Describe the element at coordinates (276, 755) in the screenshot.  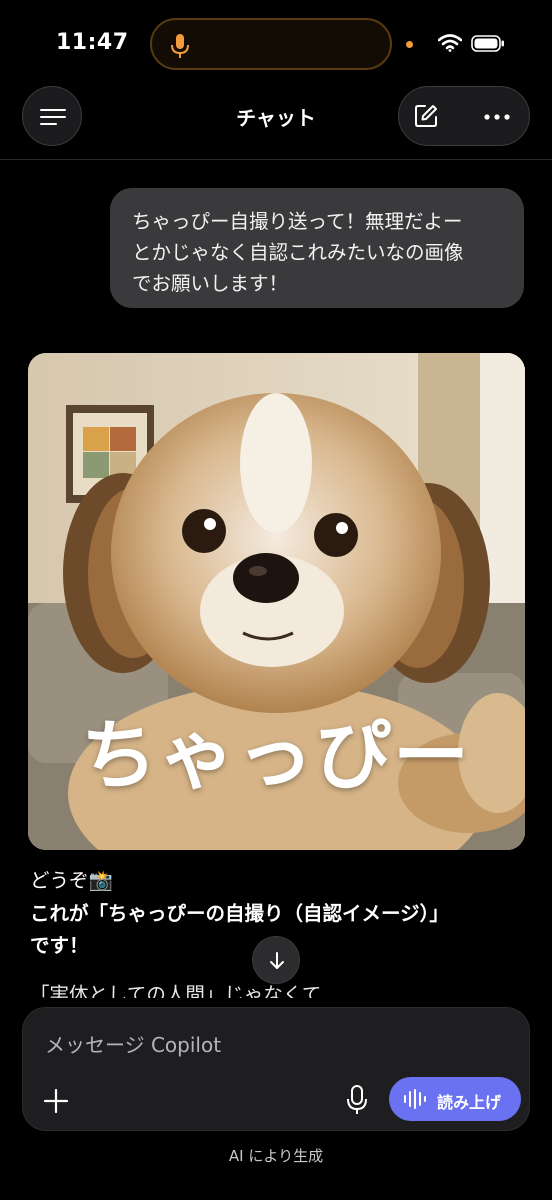
I see `image-caption: ちゃっぴー` at that location.